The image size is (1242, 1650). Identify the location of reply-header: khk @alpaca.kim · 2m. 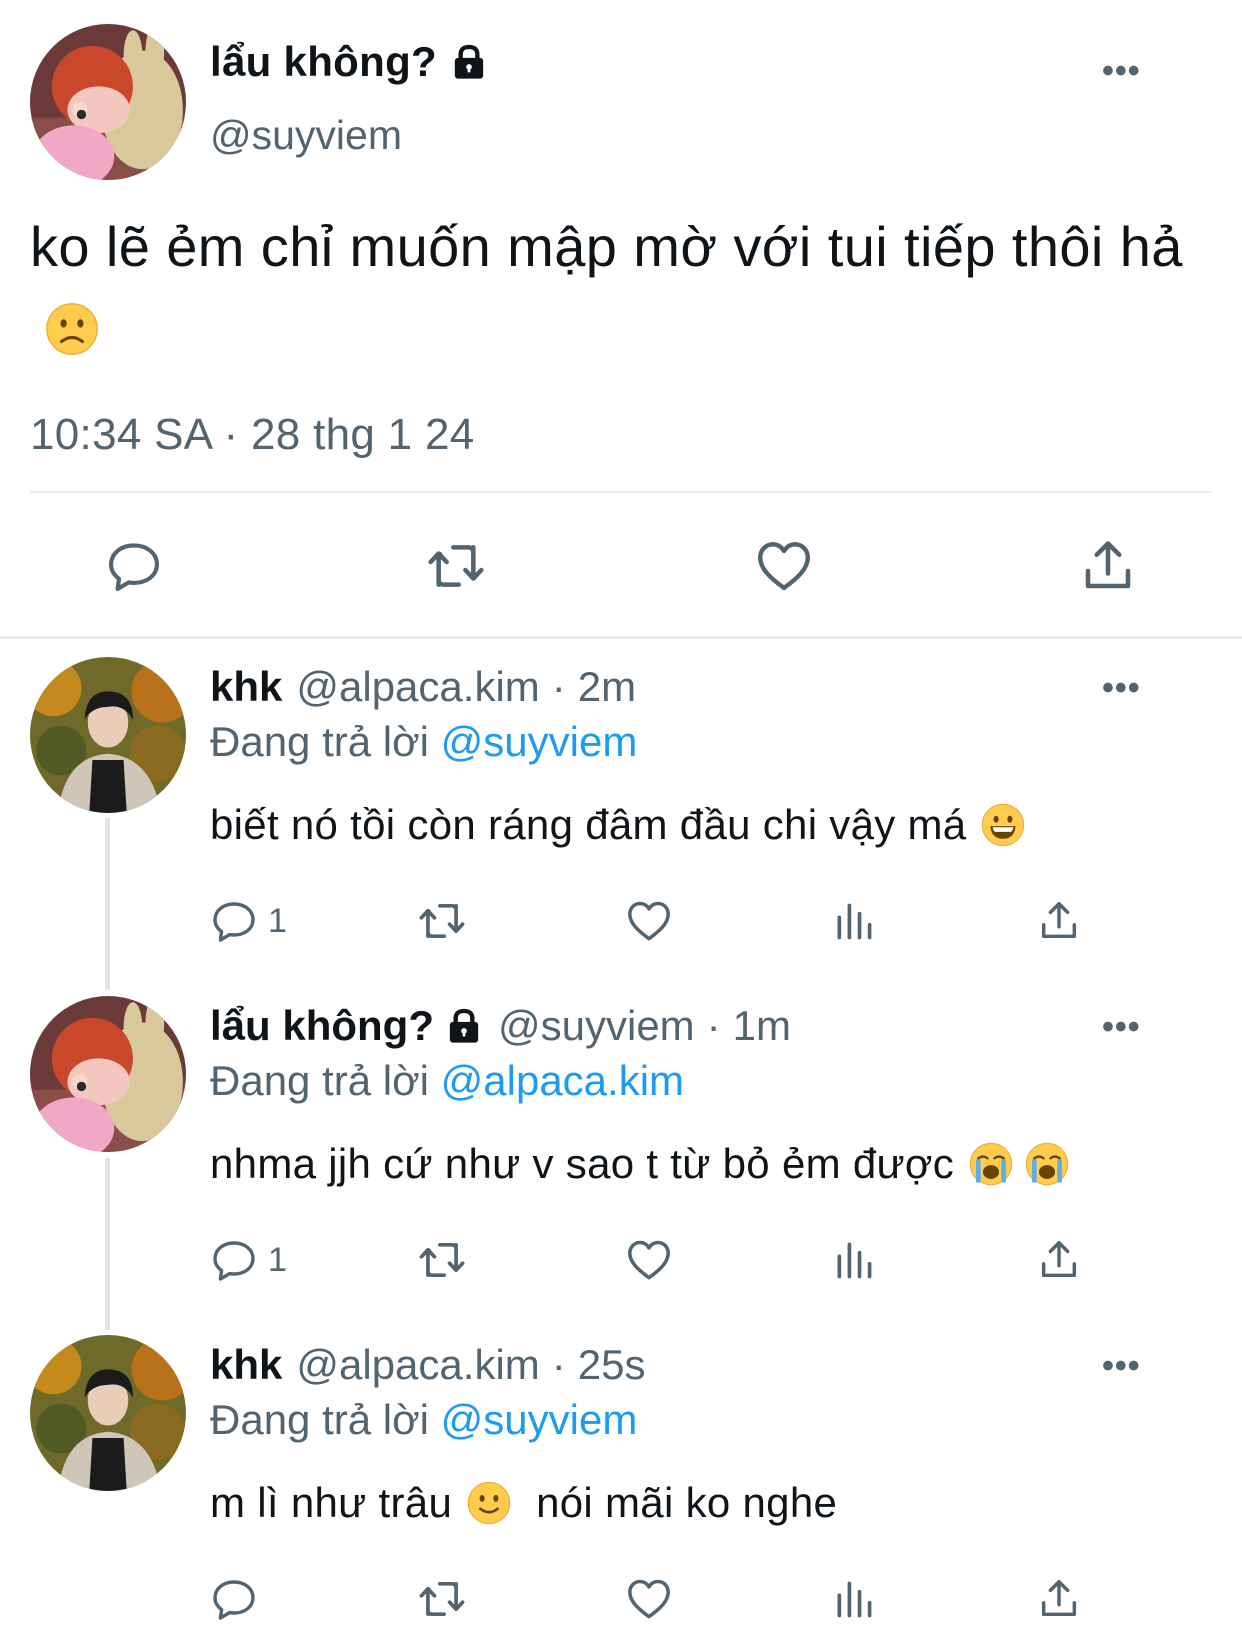
(423, 687).